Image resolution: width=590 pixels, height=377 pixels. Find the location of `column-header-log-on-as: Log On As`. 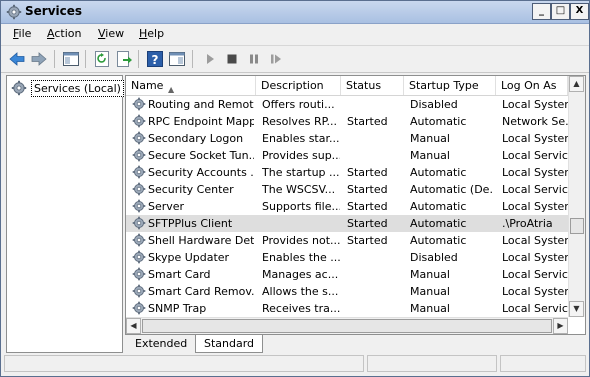

column-header-log-on-as: Log On As is located at coordinates (532, 85).